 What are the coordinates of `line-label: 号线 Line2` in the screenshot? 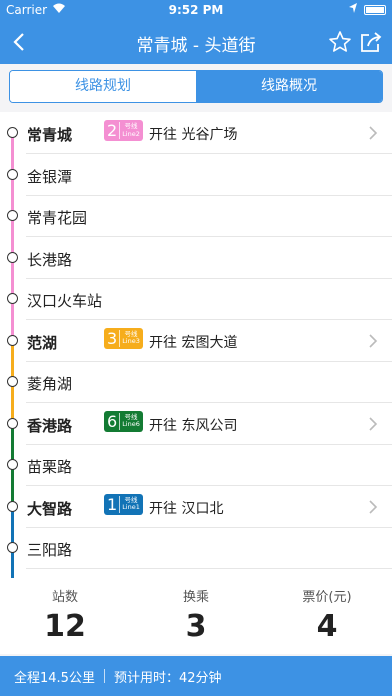 It's located at (130, 130).